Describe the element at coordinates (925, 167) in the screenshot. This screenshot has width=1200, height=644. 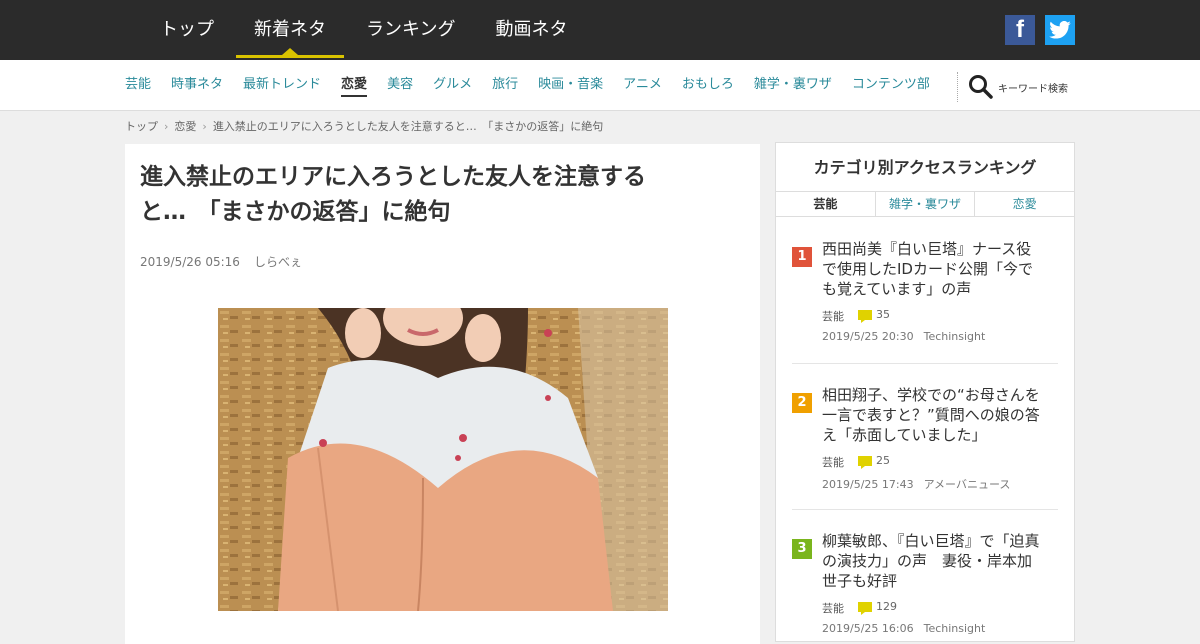
I see `ranking-heading: カテゴリ別アクセスランキング` at that location.